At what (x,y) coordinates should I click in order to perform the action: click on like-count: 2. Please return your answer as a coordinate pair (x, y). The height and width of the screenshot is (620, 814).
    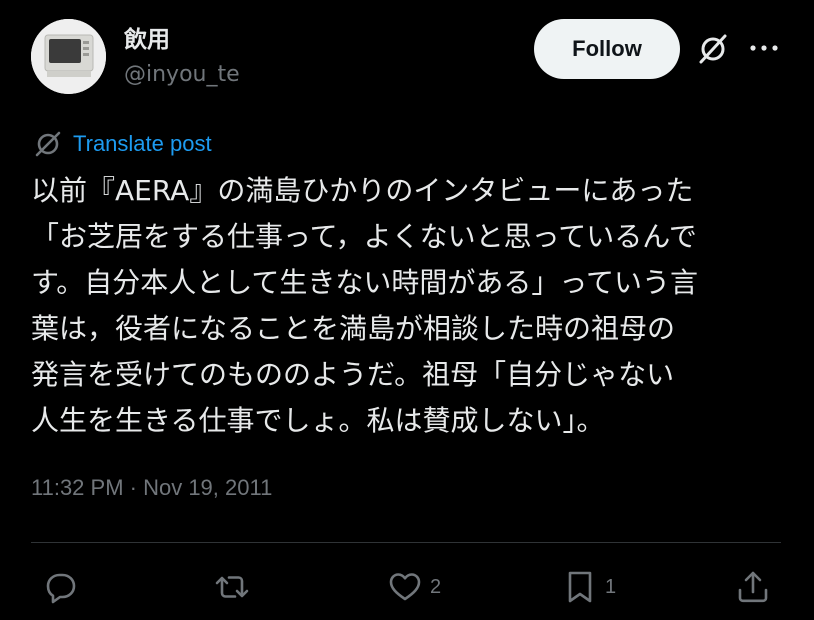
    Looking at the image, I should click on (436, 586).